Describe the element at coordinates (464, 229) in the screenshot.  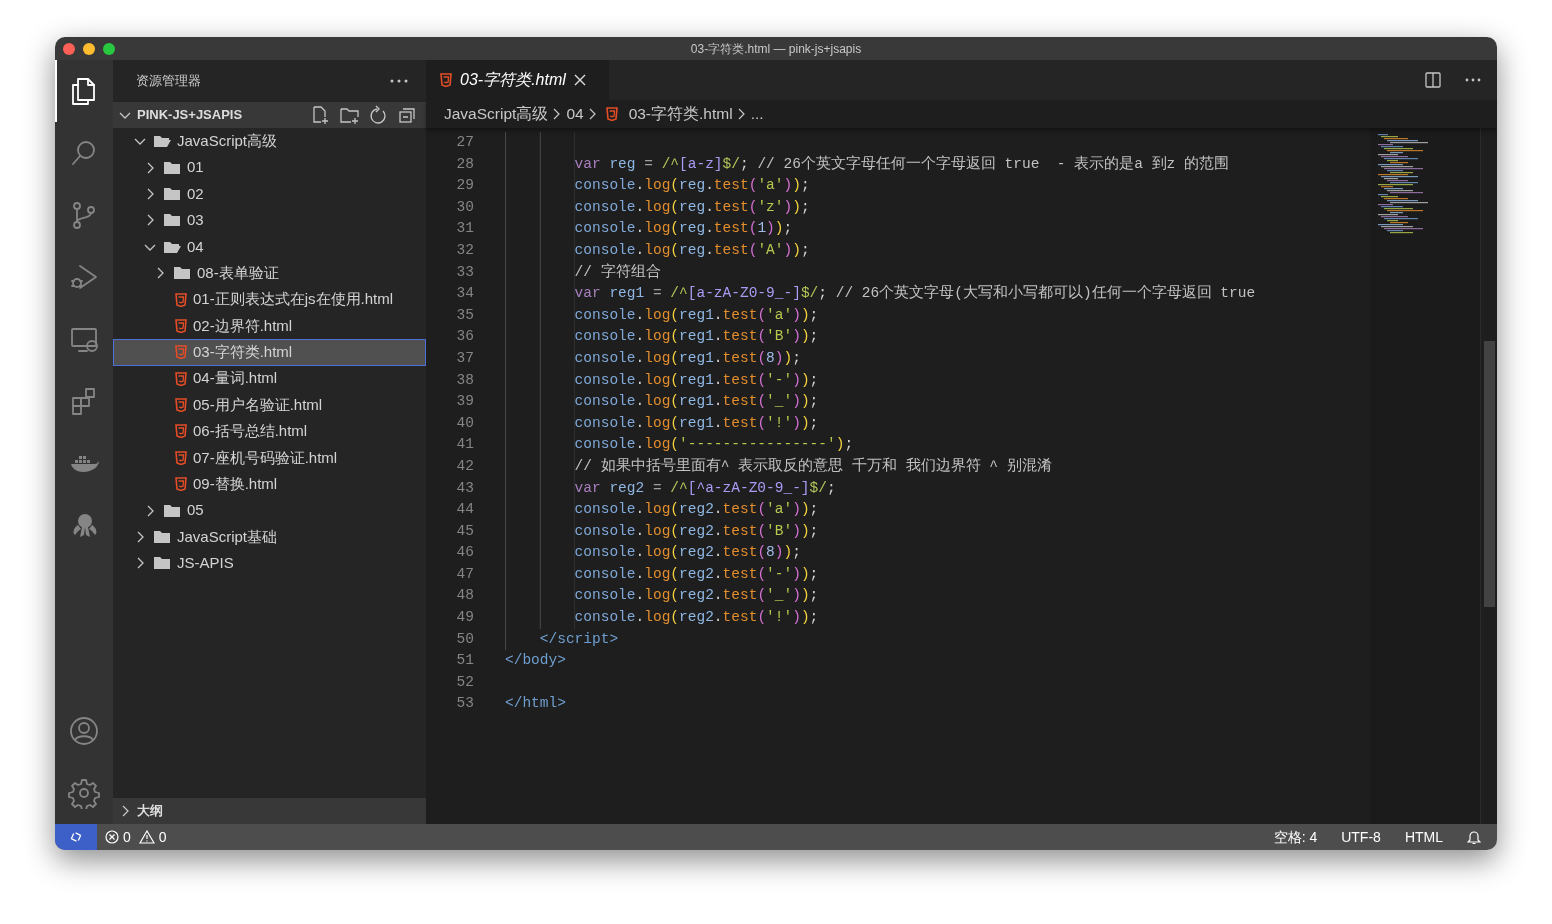
I see `line-number: 31` at that location.